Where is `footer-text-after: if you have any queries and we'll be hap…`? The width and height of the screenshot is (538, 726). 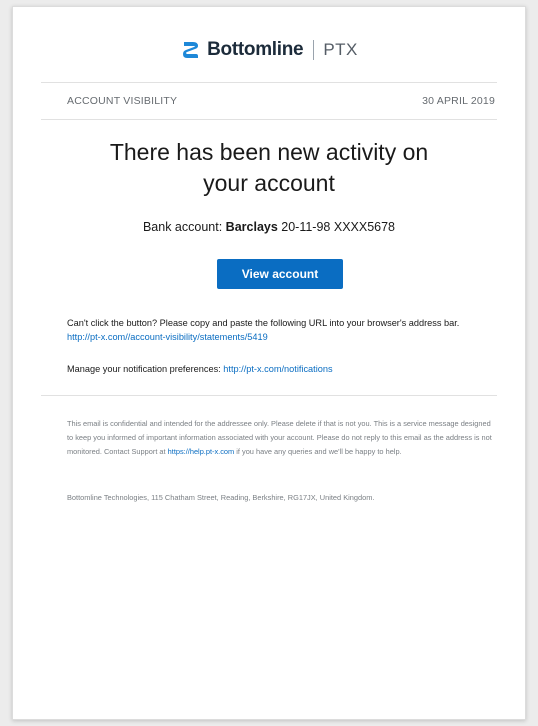
footer-text-after: if you have any queries and we'll be hap… is located at coordinates (318, 451).